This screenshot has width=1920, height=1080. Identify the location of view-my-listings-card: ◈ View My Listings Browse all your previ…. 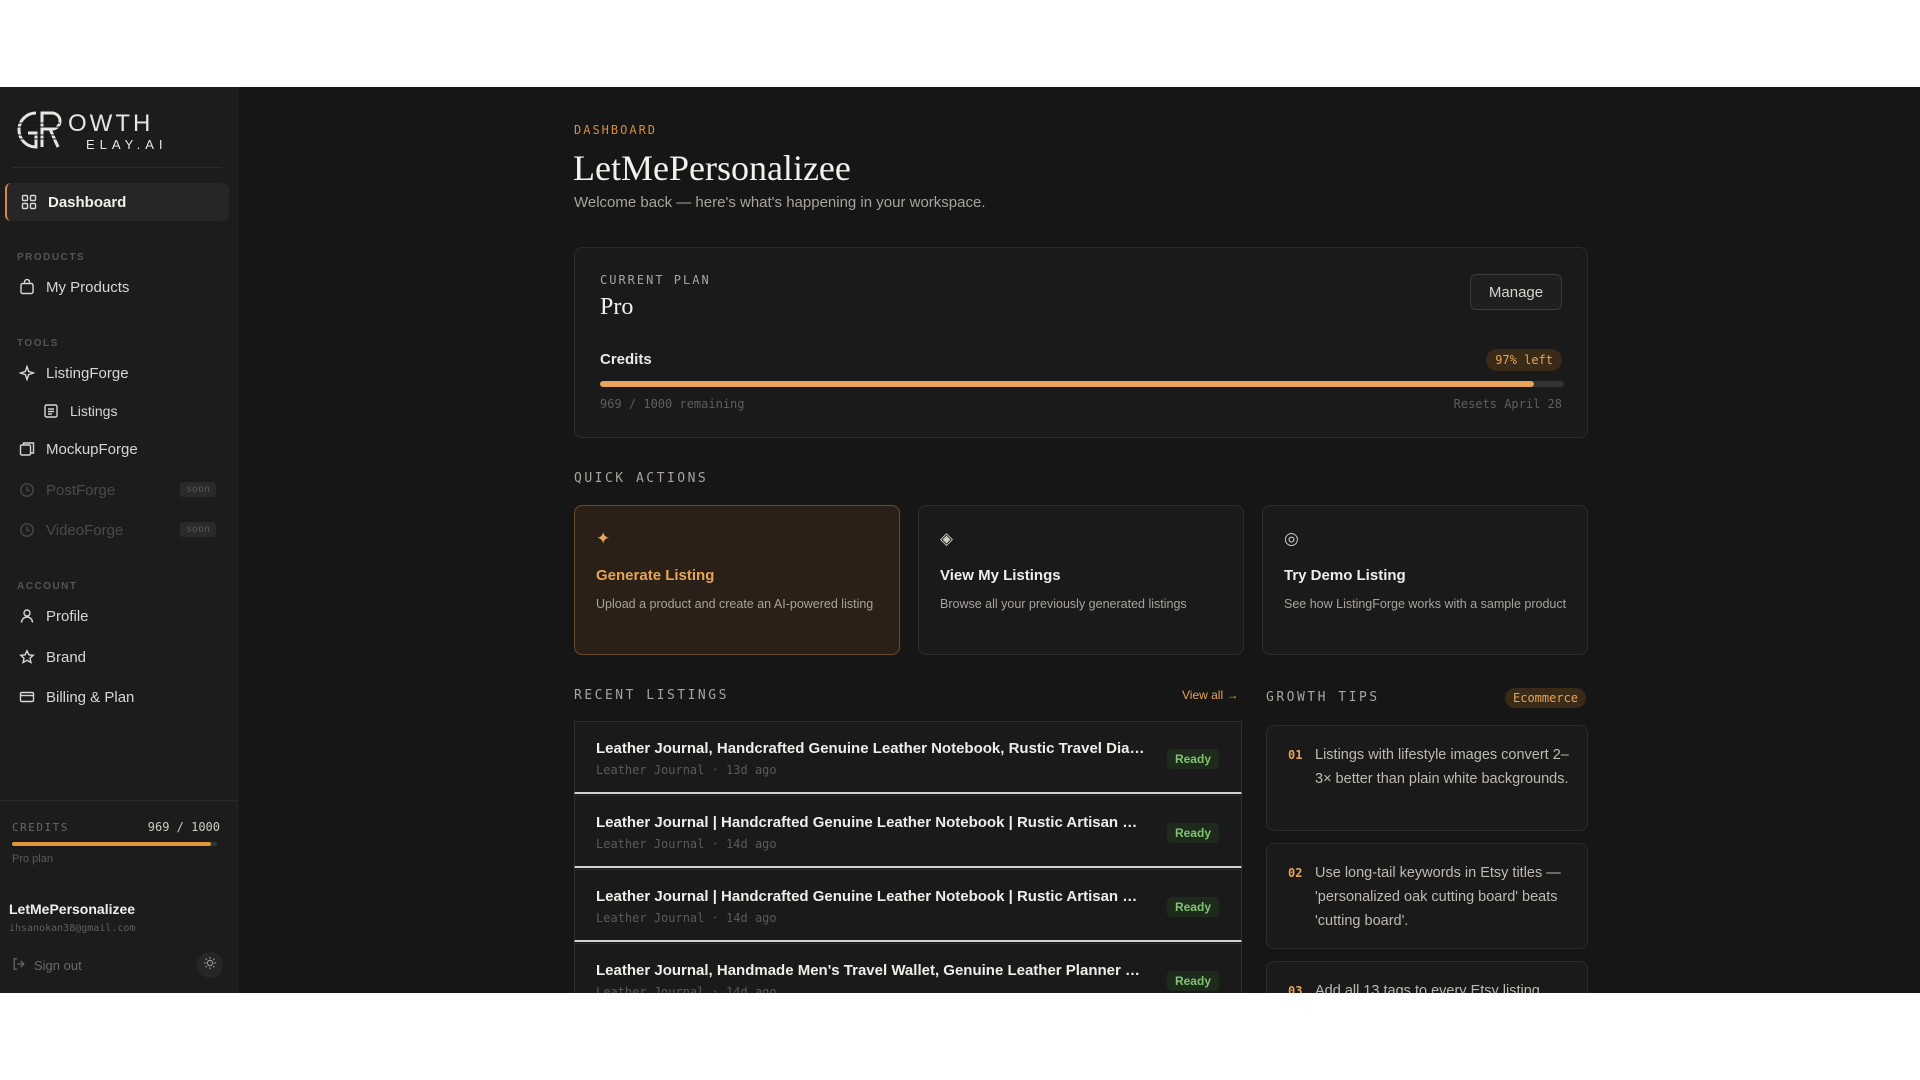
(1081, 580).